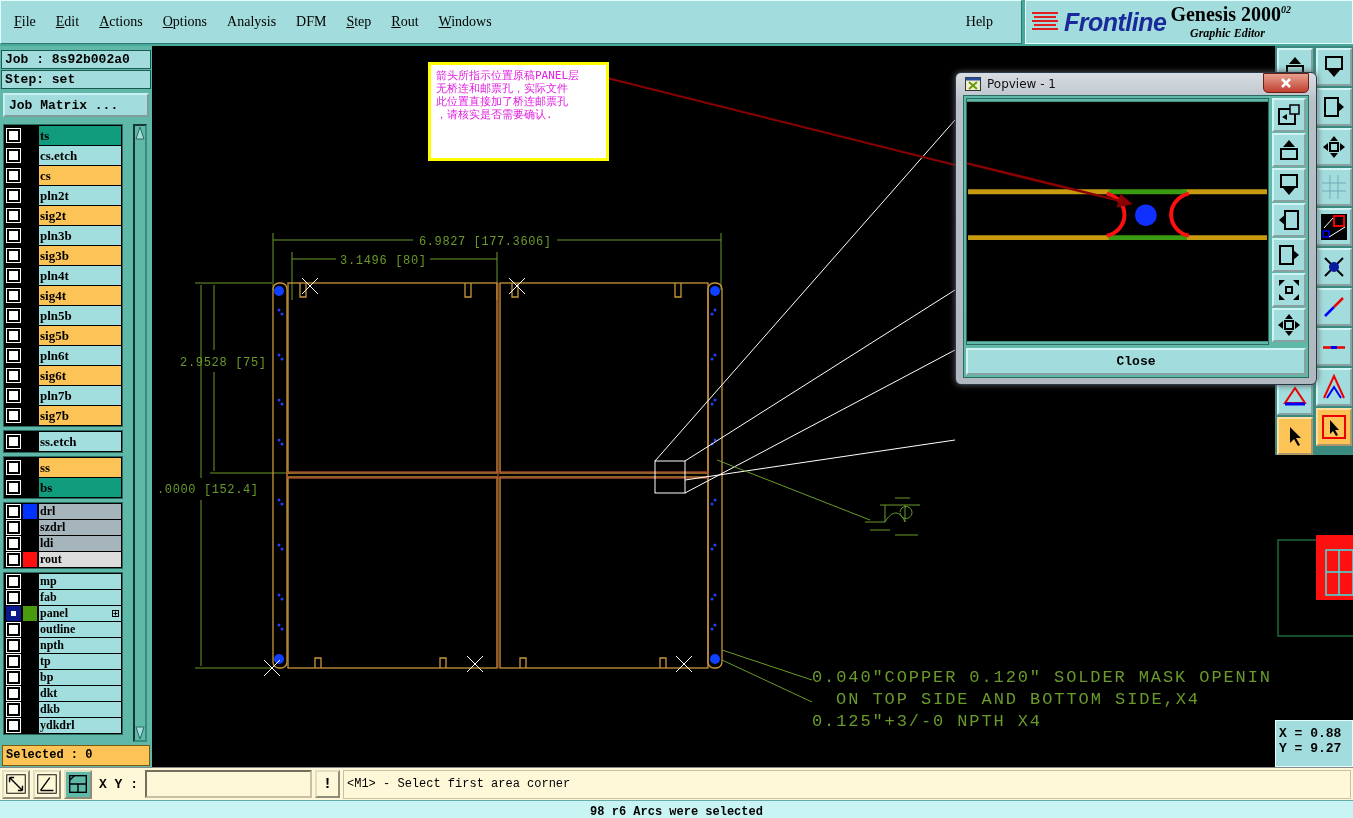 This screenshot has width=1353, height=818. I want to click on layer-name: sig7b, so click(80, 415).